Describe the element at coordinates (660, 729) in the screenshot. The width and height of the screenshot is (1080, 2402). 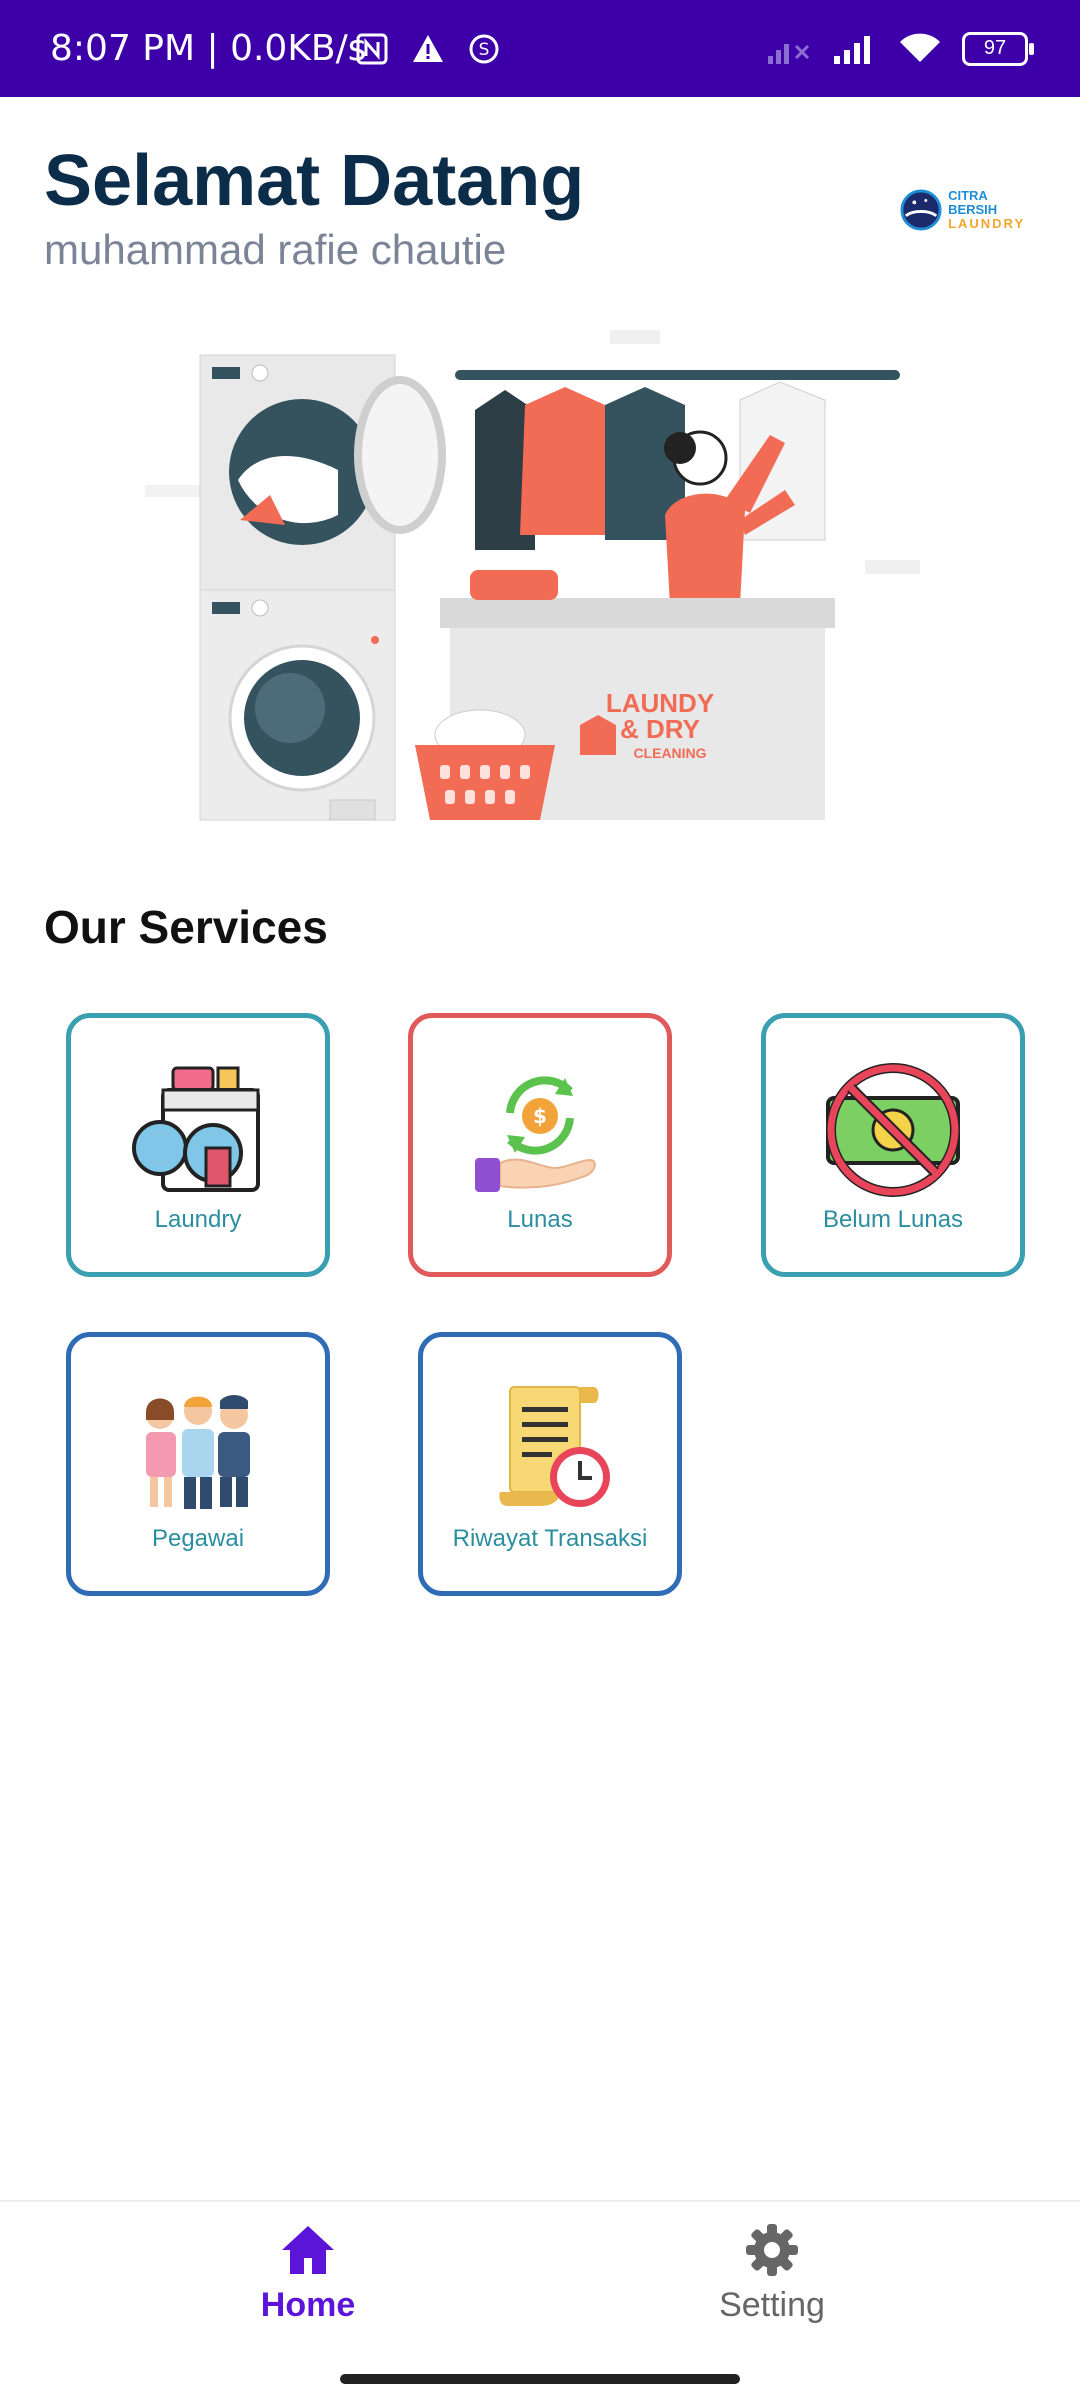
I see `sign-line2: & DRY` at that location.